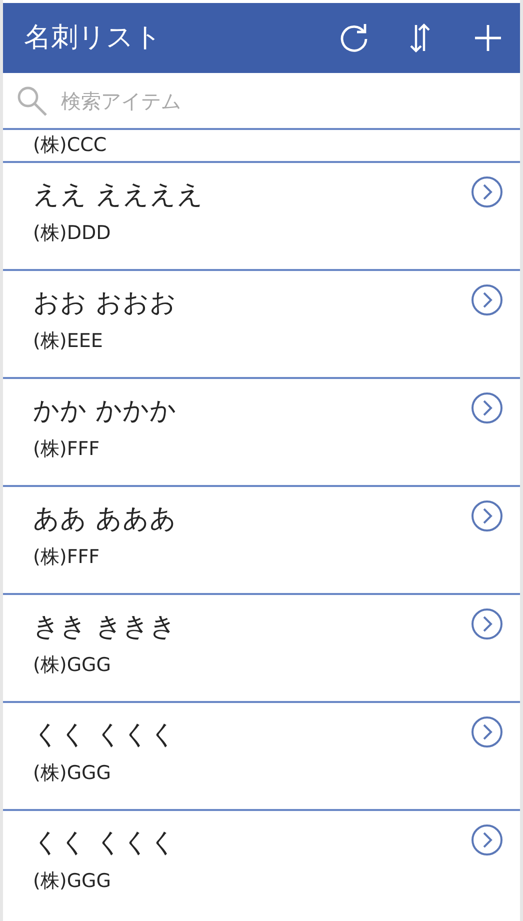 The image size is (523, 921). Describe the element at coordinates (290, 101) in the screenshot. I see `search-field: 検索アイテム` at that location.